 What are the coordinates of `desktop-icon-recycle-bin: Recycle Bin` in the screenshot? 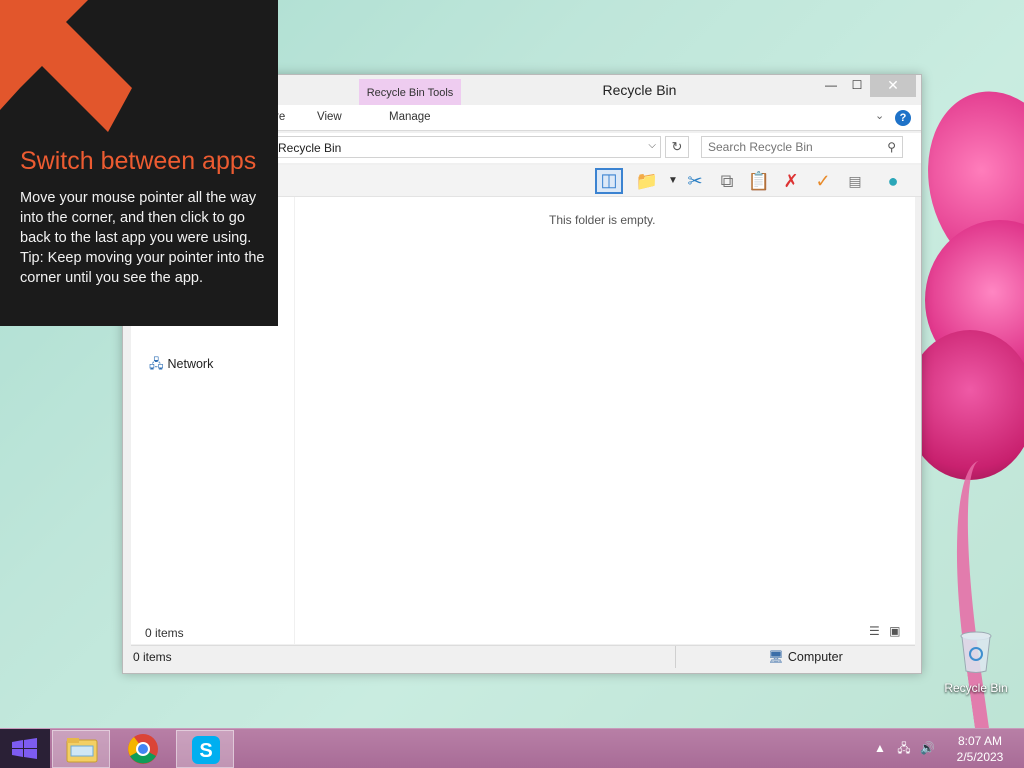 It's located at (976, 662).